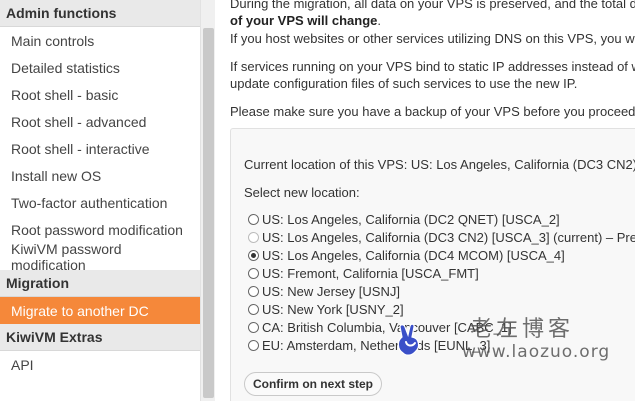 This screenshot has width=635, height=401. I want to click on sidebar-item-root-shell-basic: Root shell - basic, so click(100, 94).